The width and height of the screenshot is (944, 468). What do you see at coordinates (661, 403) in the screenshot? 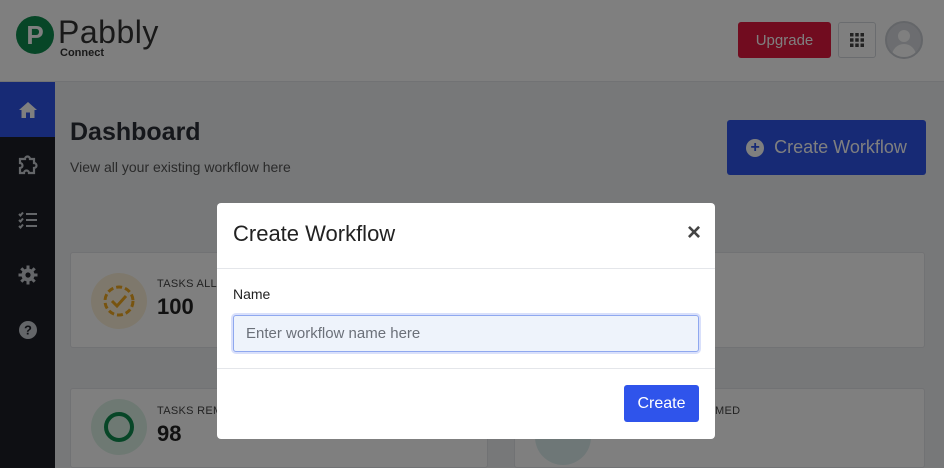
I see `create-button: Create` at bounding box center [661, 403].